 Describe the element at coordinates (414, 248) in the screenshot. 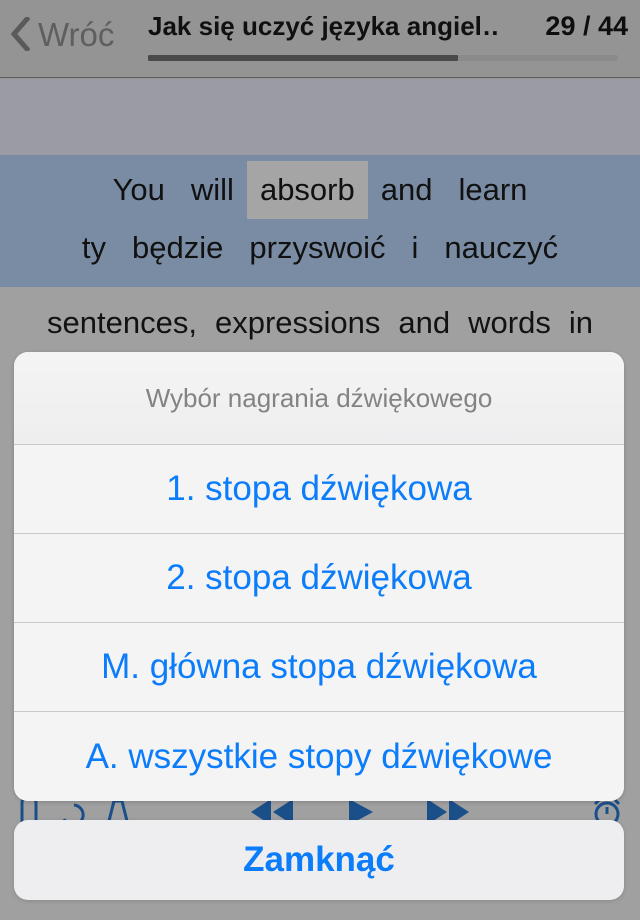

I see `word-pl-3: i` at that location.